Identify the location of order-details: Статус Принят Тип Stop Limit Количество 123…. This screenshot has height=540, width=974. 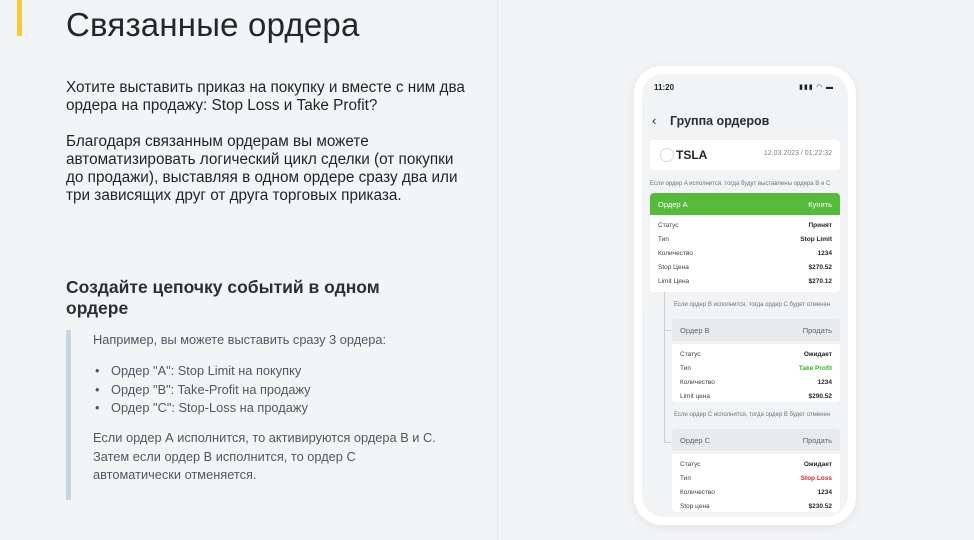
(745, 253).